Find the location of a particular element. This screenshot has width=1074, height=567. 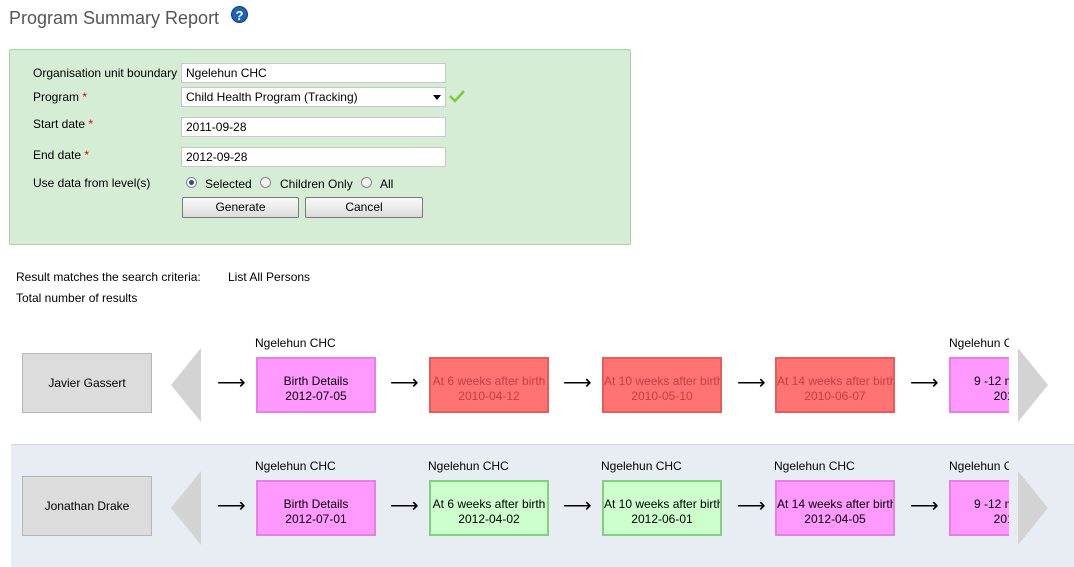

help-icon: ? is located at coordinates (239, 14).